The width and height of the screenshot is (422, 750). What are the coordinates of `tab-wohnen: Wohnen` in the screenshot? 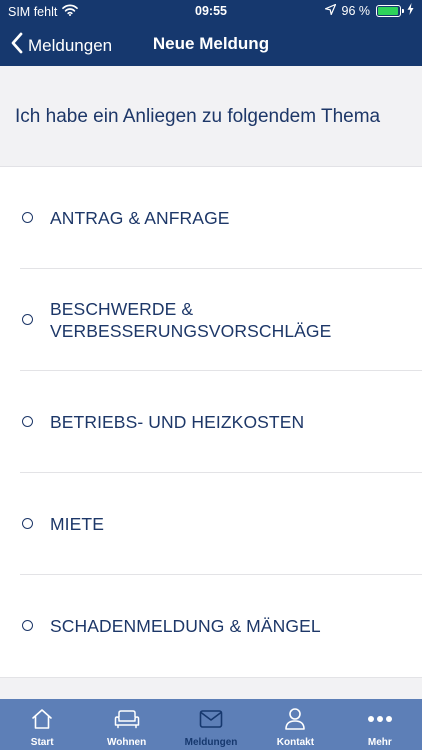 It's located at (126, 724).